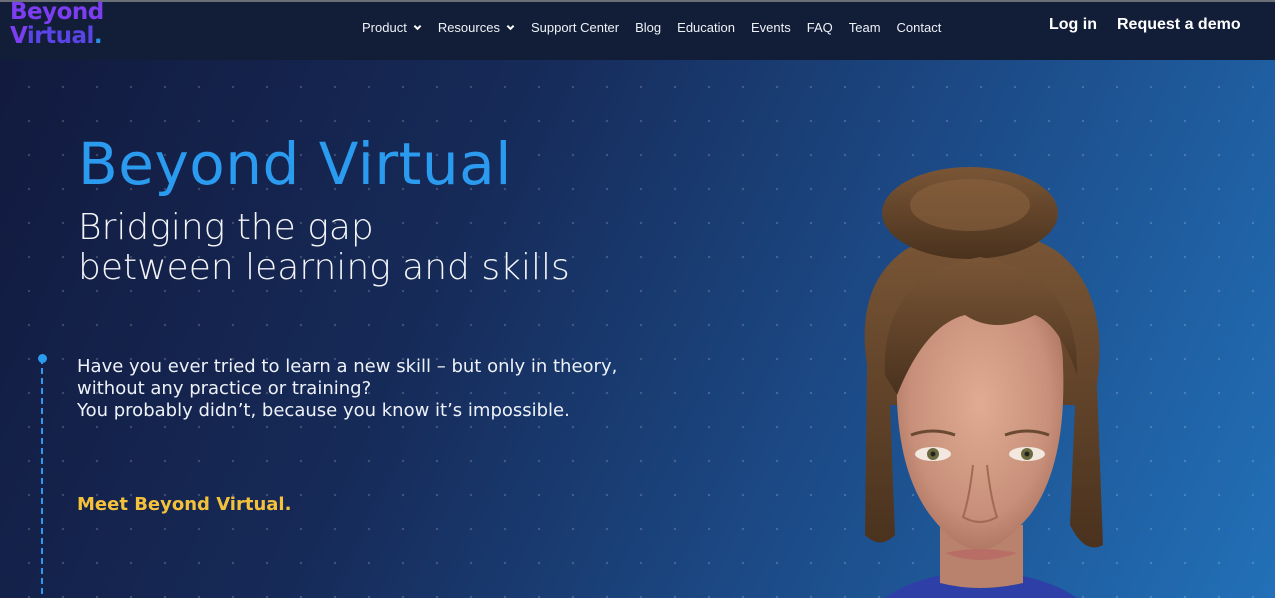  I want to click on nav-item-team: Team, so click(865, 27).